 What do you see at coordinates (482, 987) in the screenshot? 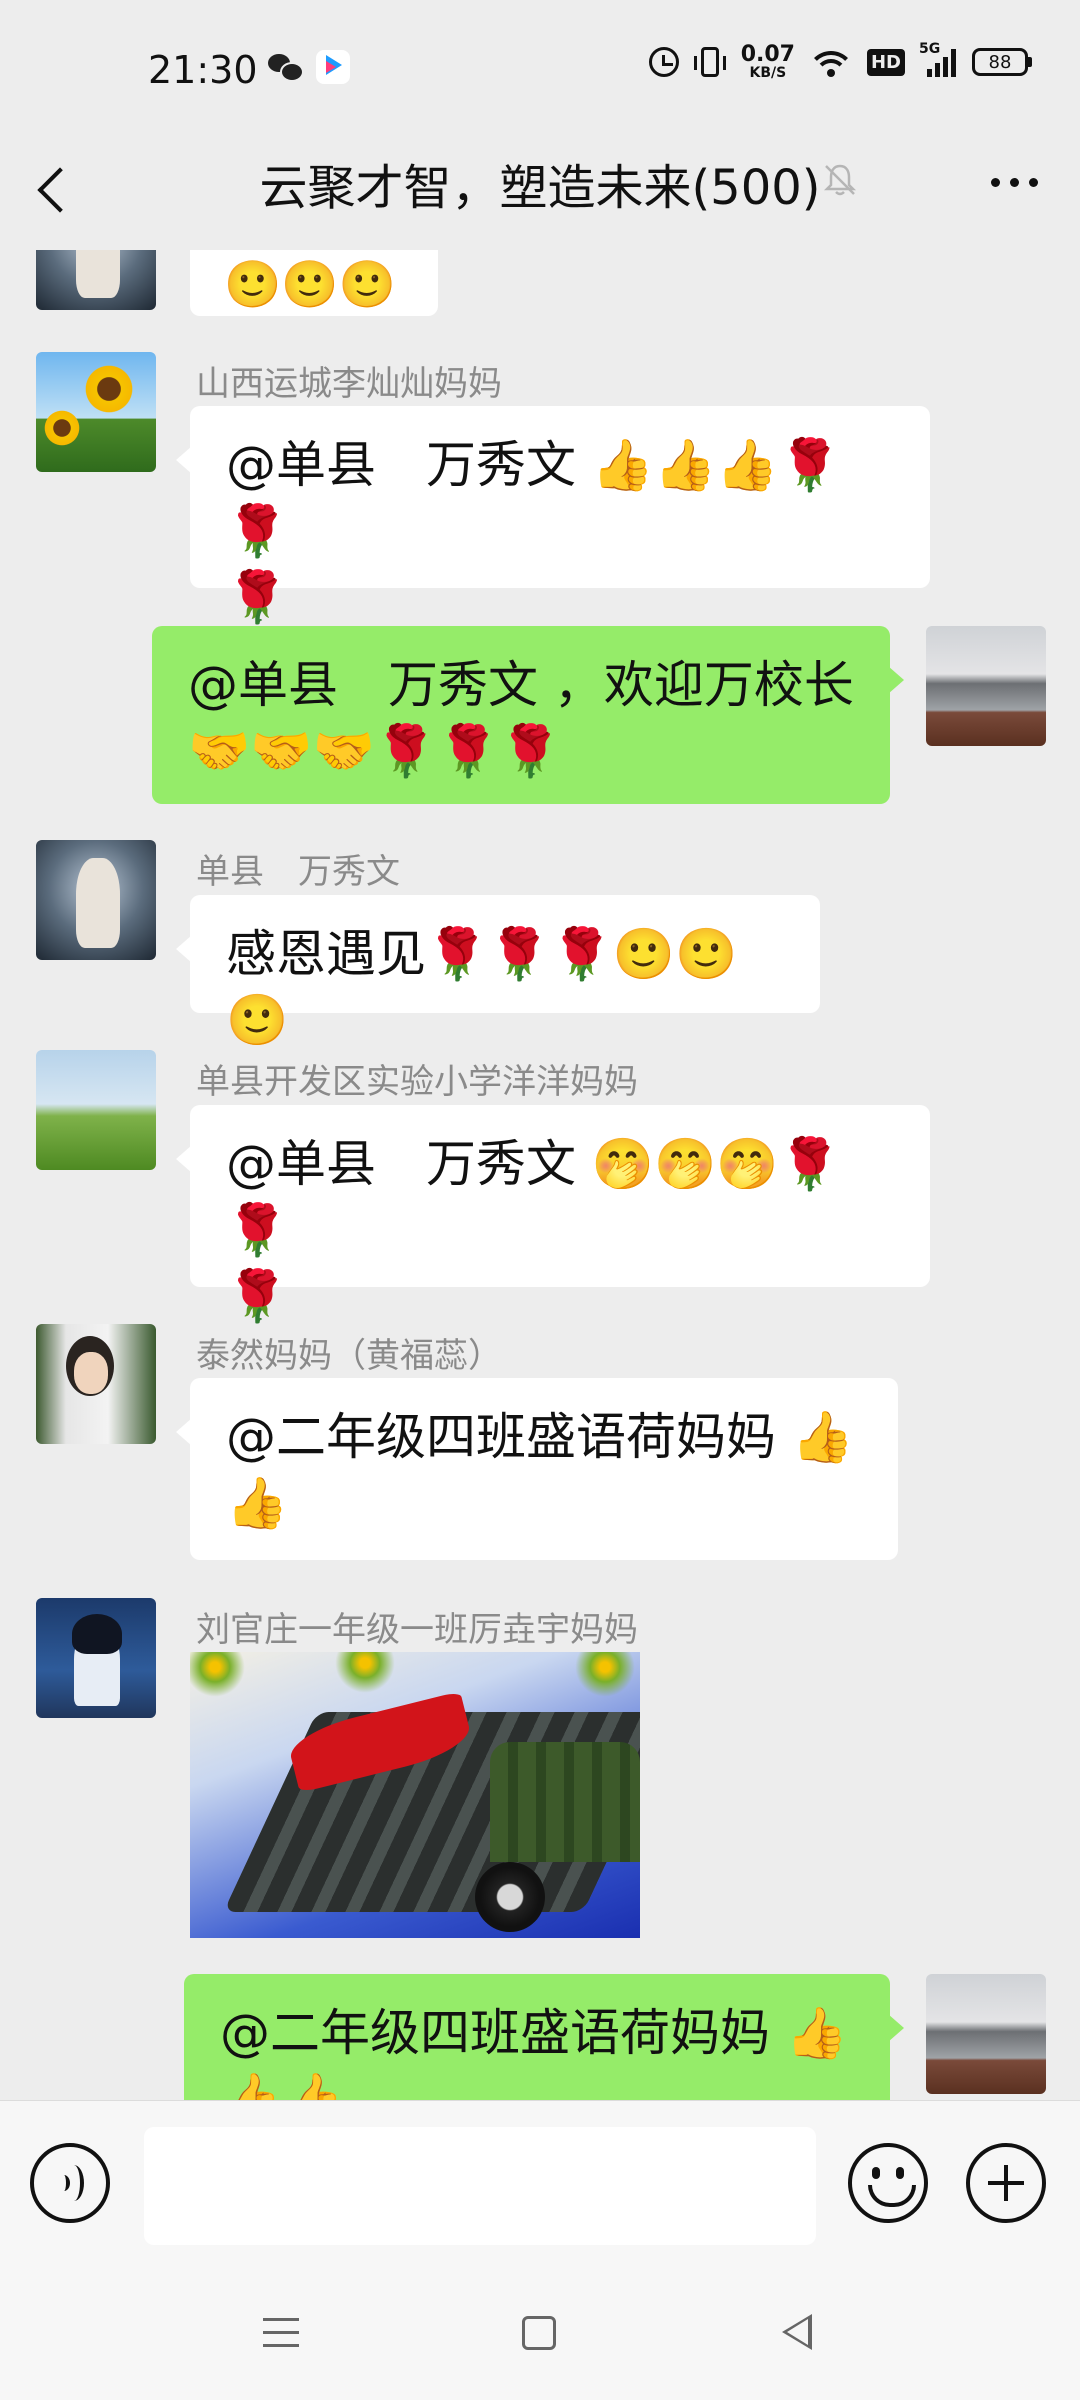
I see `message-text: 感恩遇见🌹🌹🌹🙂🙂🙂` at bounding box center [482, 987].